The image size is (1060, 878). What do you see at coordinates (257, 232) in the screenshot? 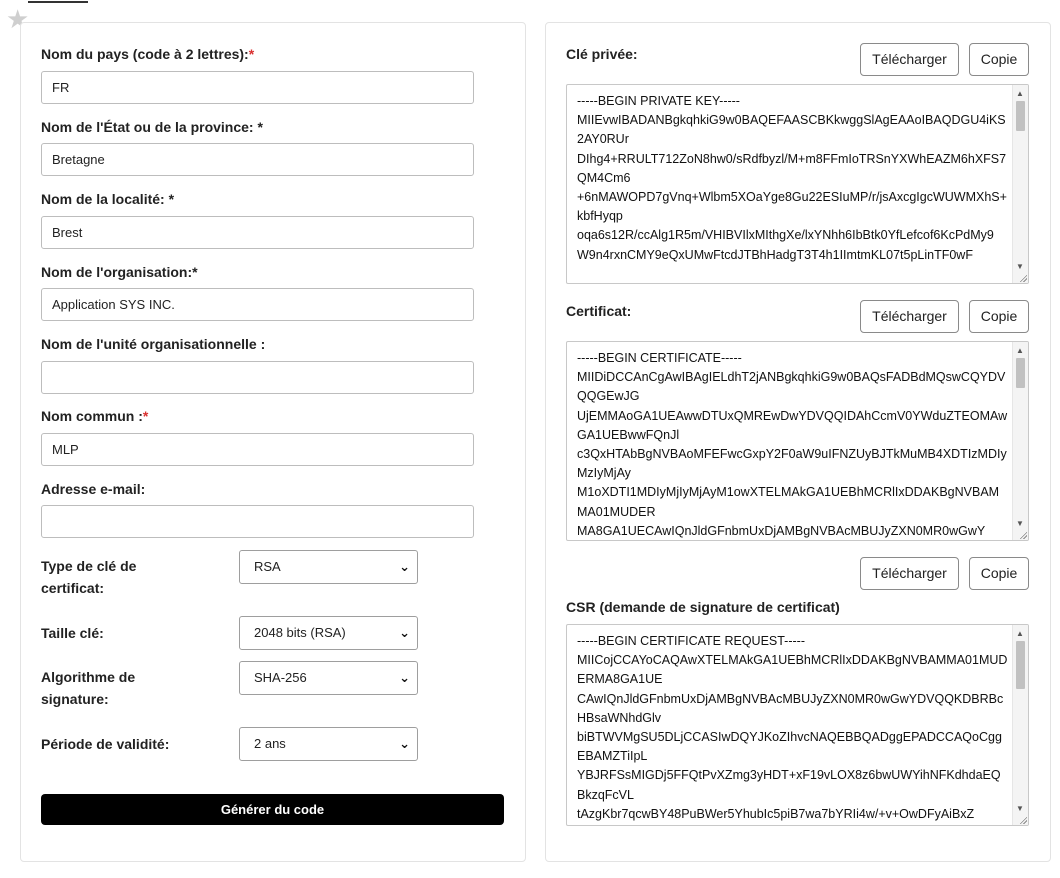
I see `locality-input: Brest` at bounding box center [257, 232].